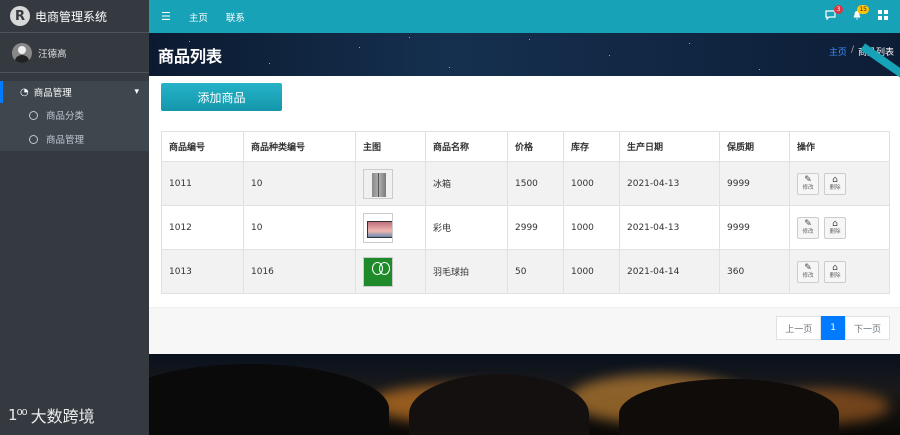 The width and height of the screenshot is (900, 435). I want to click on cell-name: 羽毛球拍, so click(466, 271).